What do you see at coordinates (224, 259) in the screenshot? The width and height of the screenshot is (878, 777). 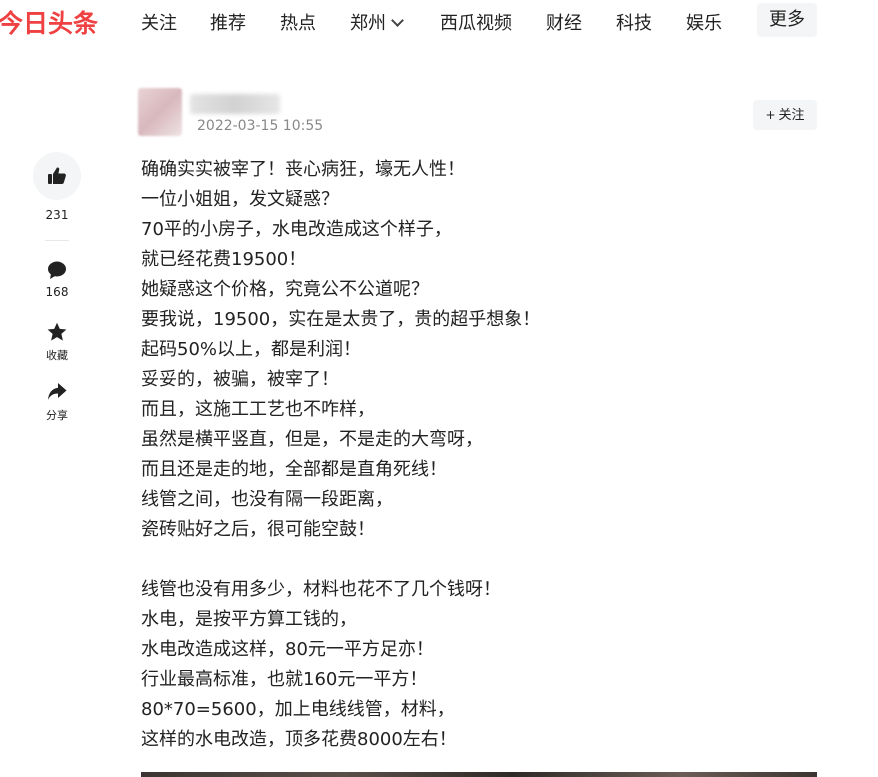 I see `article-line: 就已经花费19500！` at bounding box center [224, 259].